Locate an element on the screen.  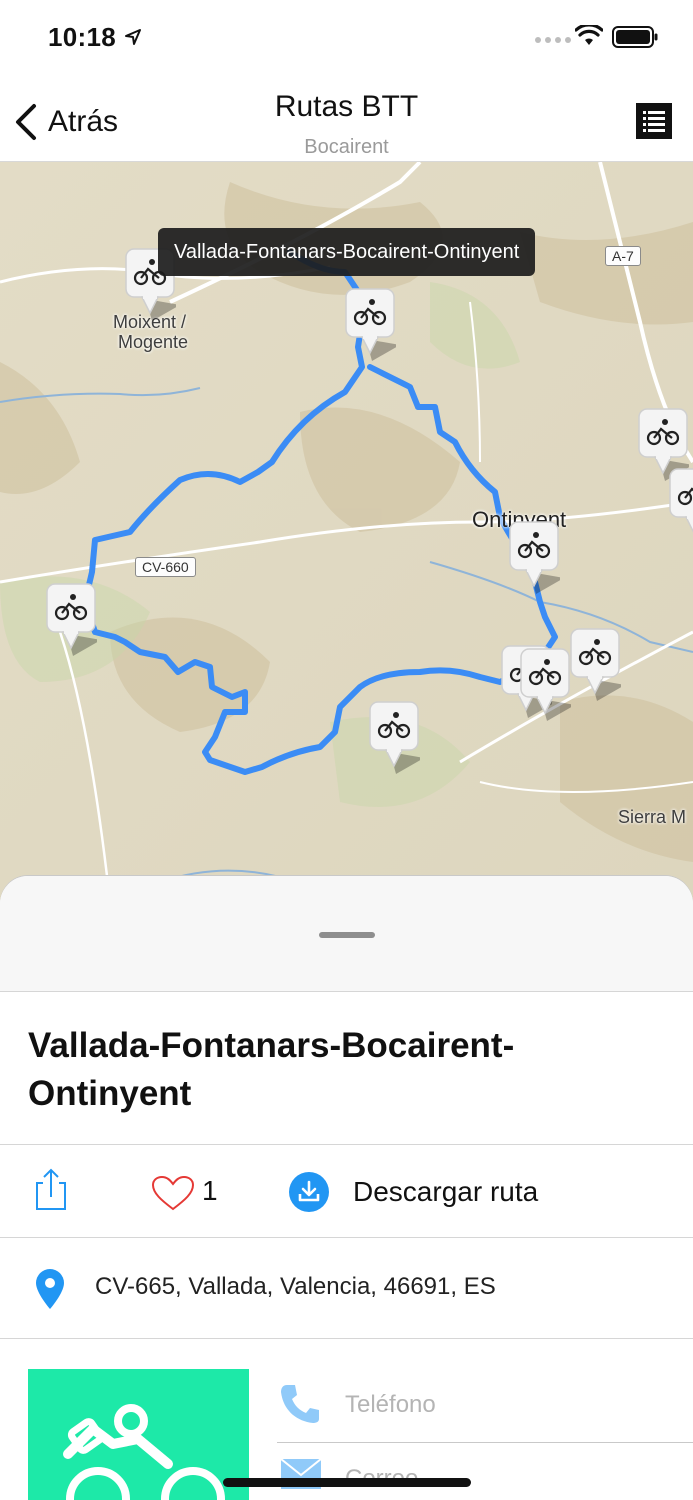
phone-field: Teléfono is located at coordinates (485, 1406).